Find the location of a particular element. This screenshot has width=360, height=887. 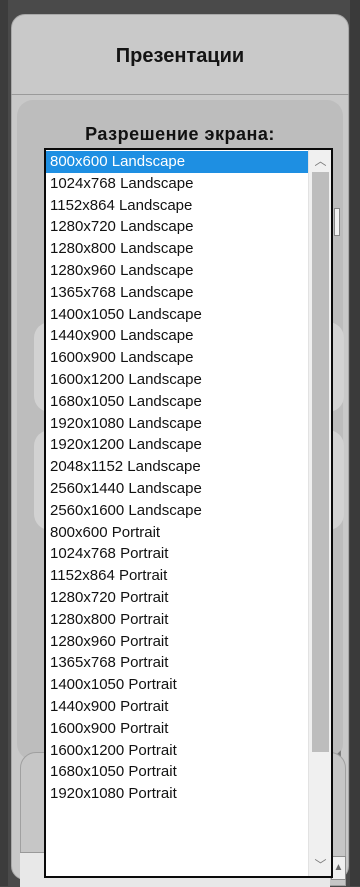

resolution-option: 2560x1440 Landscape is located at coordinates (177, 489).